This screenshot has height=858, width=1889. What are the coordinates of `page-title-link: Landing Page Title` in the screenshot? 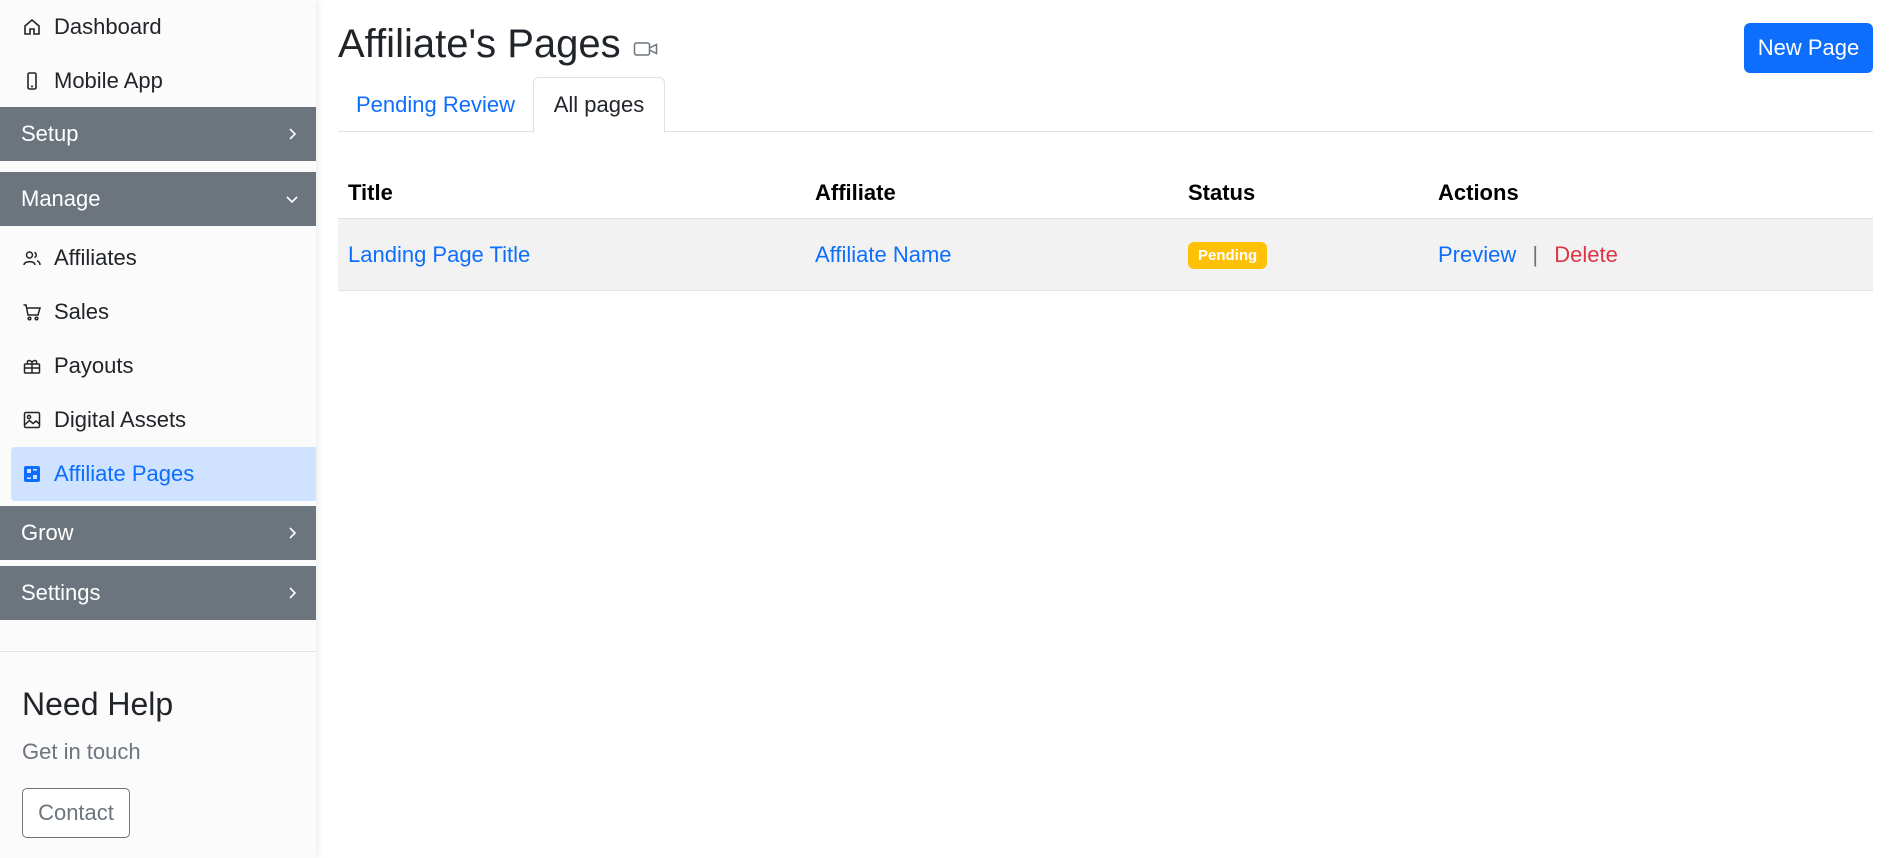 It's located at (439, 254).